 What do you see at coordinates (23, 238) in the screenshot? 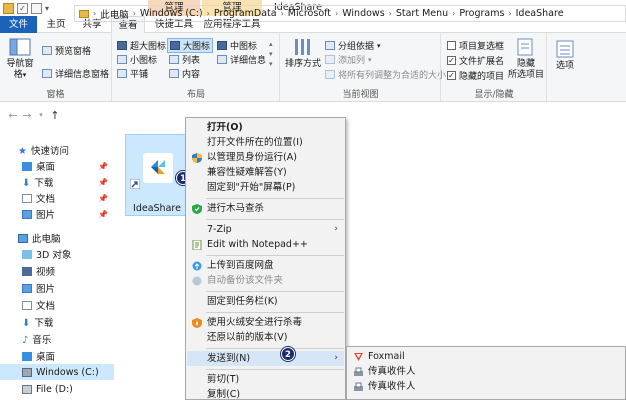
I see `computer-icon` at bounding box center [23, 238].